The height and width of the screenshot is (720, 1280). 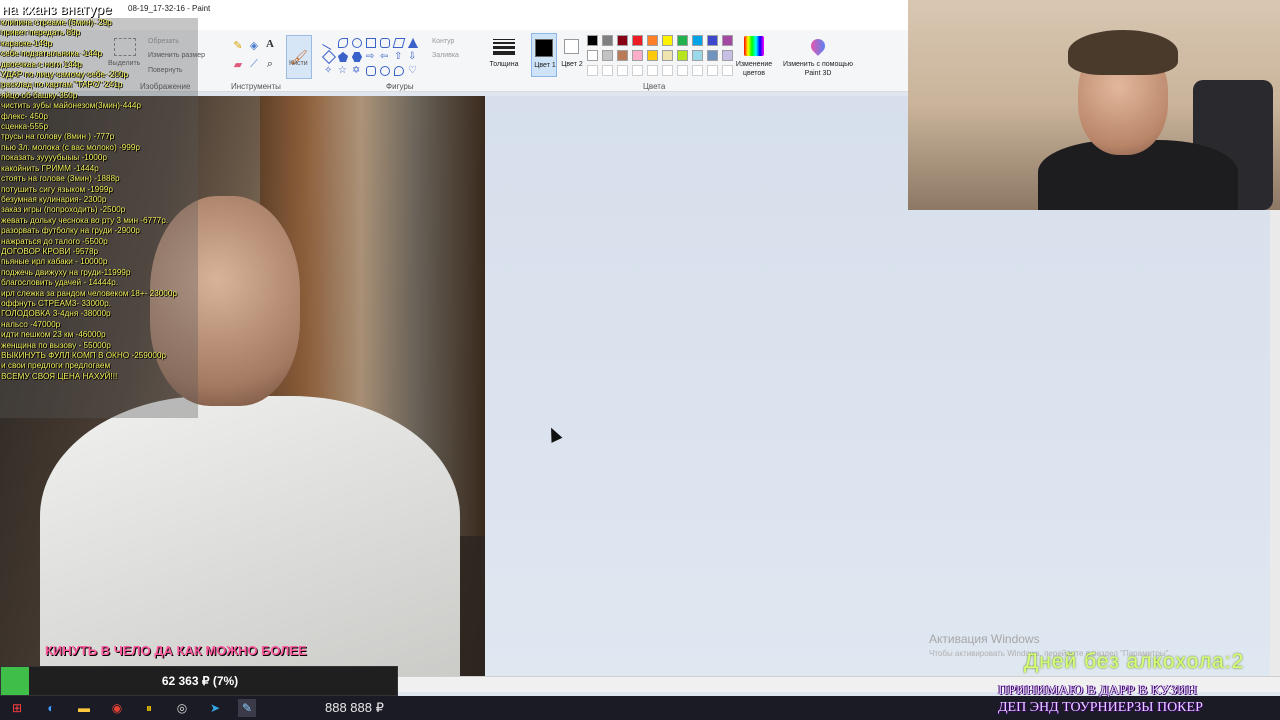 I want to click on price-list-item: ДОГОВОР КРОВИ -9578р, so click(x=50, y=251).